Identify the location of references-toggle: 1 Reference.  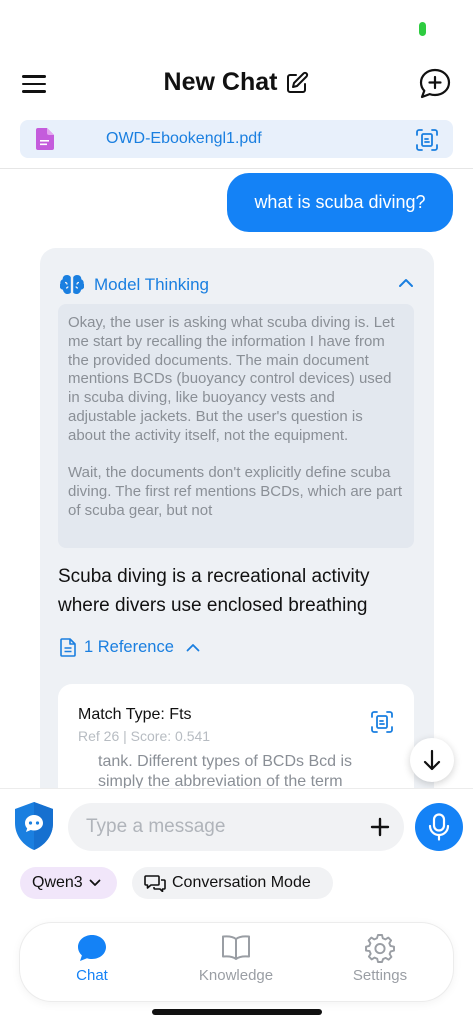
(130, 647).